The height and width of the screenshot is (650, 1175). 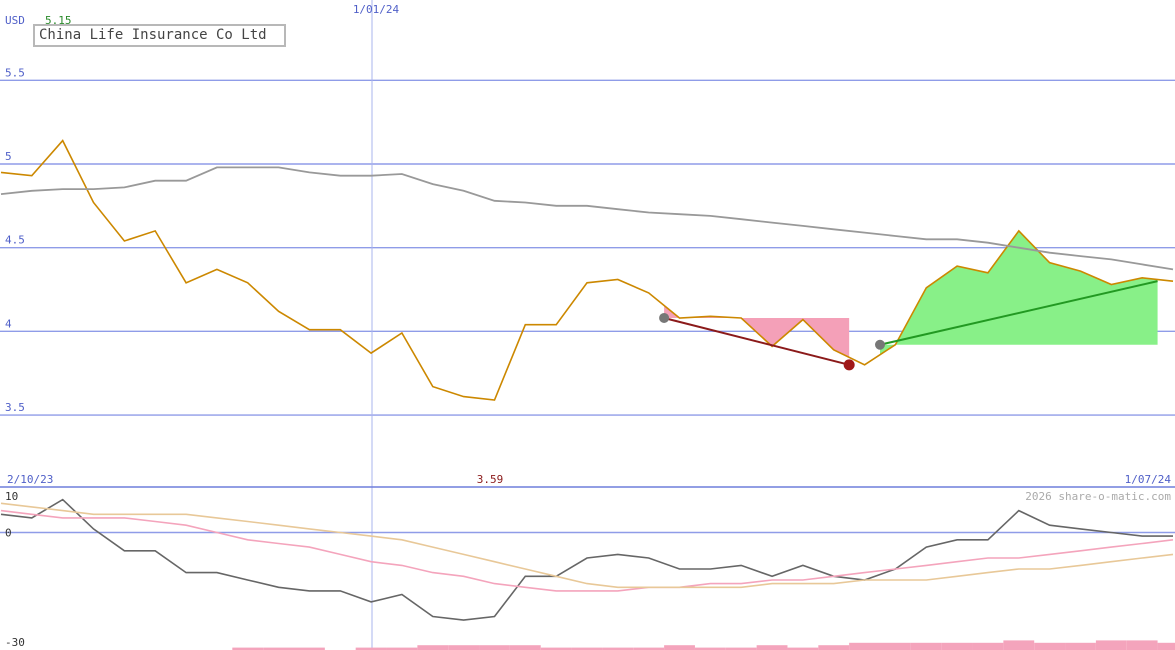 What do you see at coordinates (8, 323) in the screenshot?
I see `ytick-label: 4` at bounding box center [8, 323].